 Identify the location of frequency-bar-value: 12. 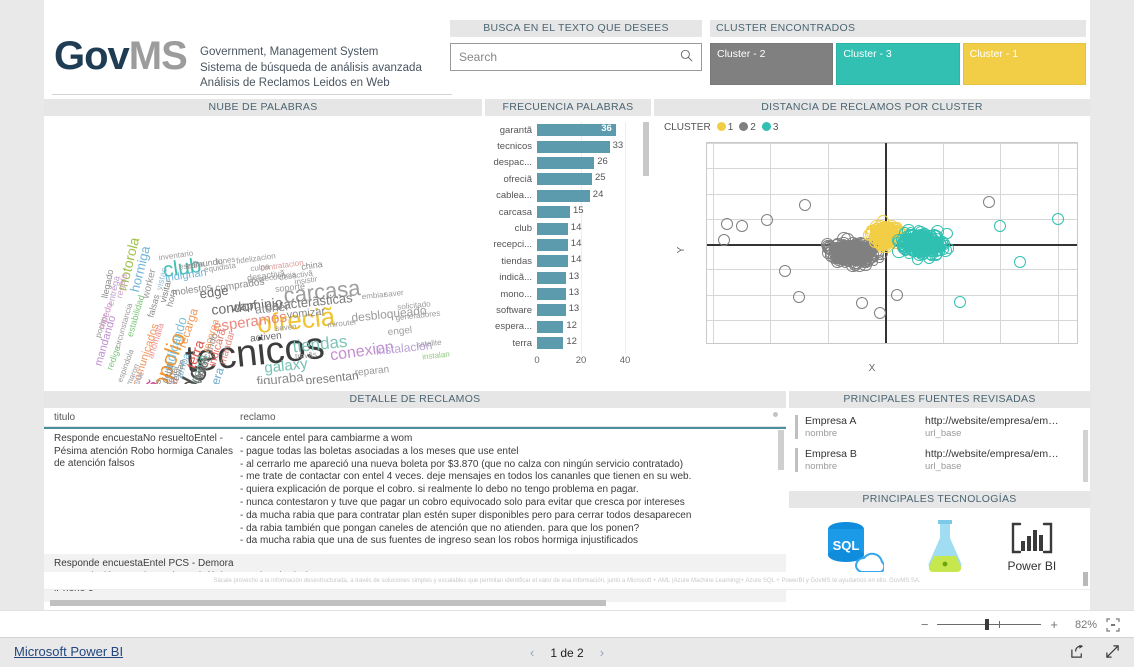
(571, 342).